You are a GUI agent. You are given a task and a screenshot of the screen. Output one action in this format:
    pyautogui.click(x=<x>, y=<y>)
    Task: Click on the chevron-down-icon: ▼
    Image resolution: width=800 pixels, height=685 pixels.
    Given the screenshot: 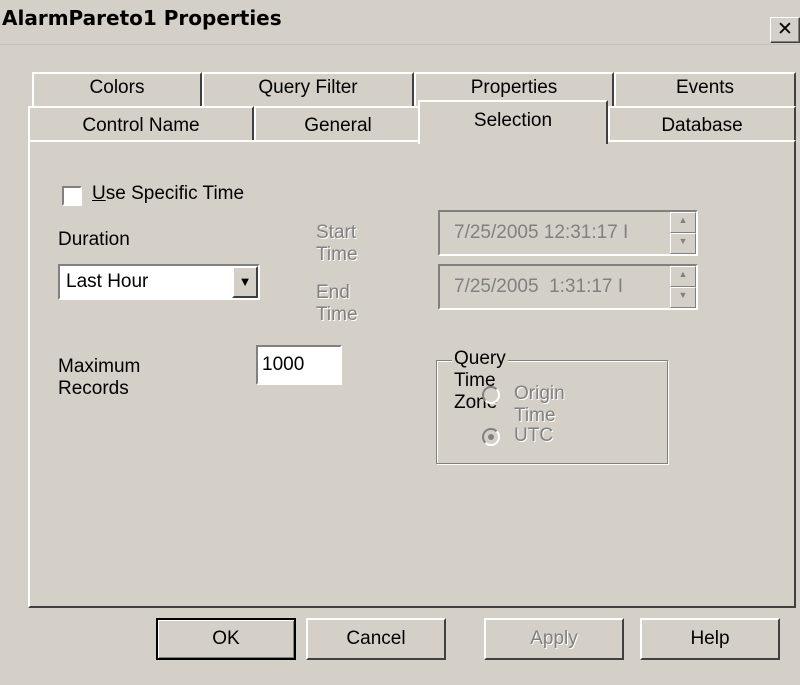 What is the action you would take?
    pyautogui.click(x=245, y=281)
    